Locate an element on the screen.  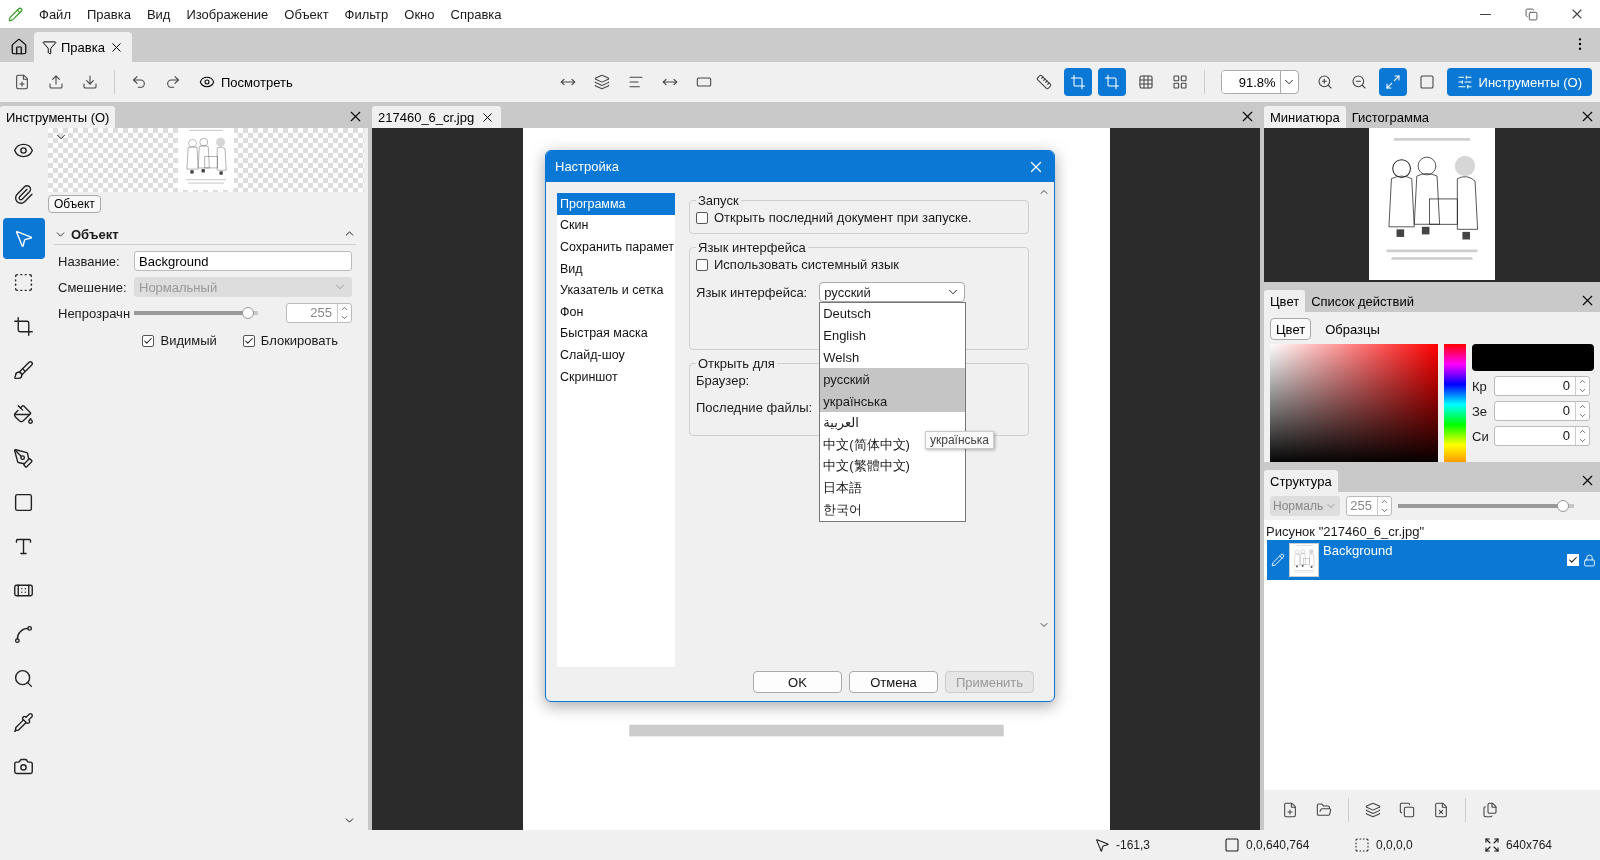
channel-label: Зе is located at coordinates (1480, 411).